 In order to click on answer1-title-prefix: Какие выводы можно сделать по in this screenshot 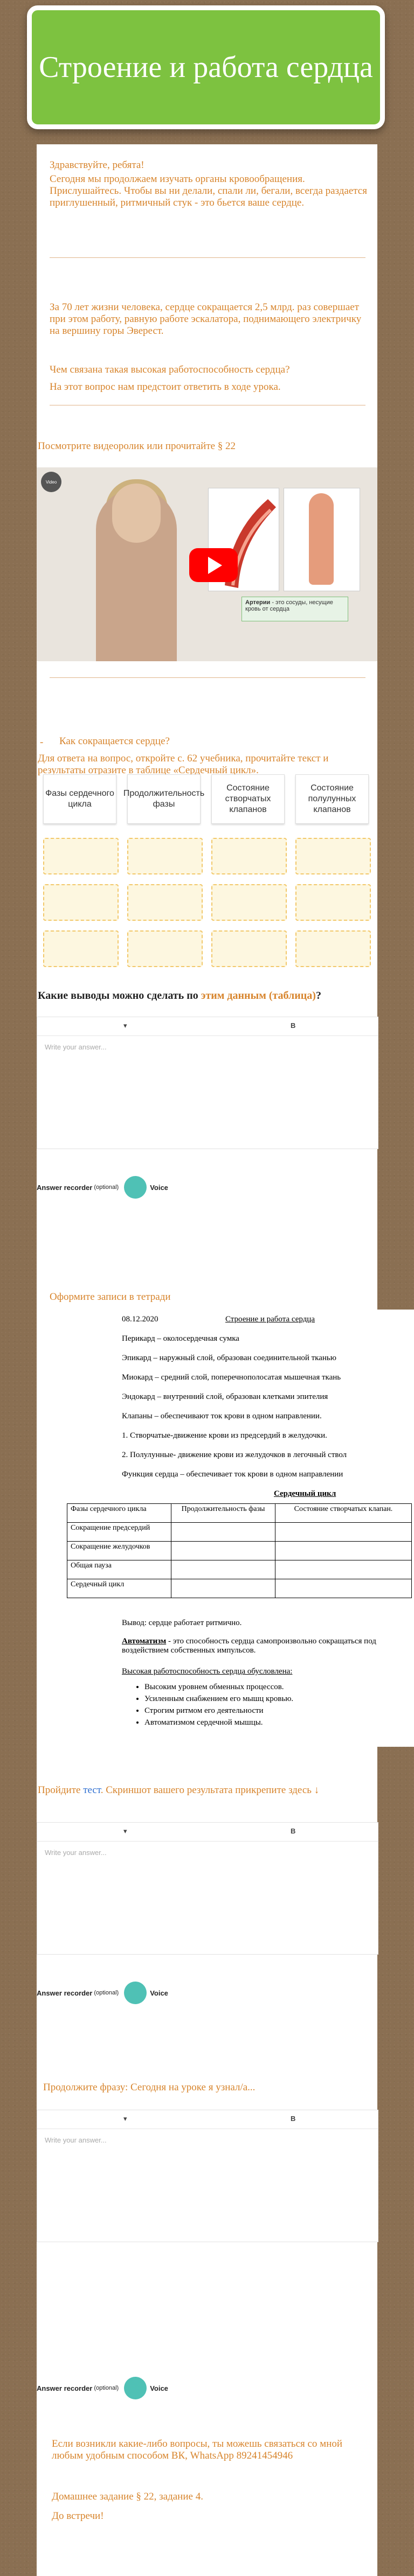, I will do `click(119, 996)`.